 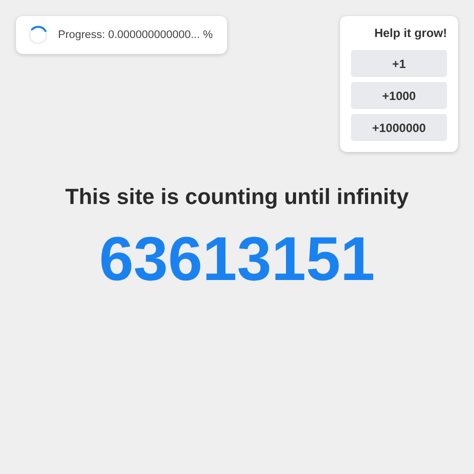 I want to click on increment-button: +1, so click(x=399, y=63).